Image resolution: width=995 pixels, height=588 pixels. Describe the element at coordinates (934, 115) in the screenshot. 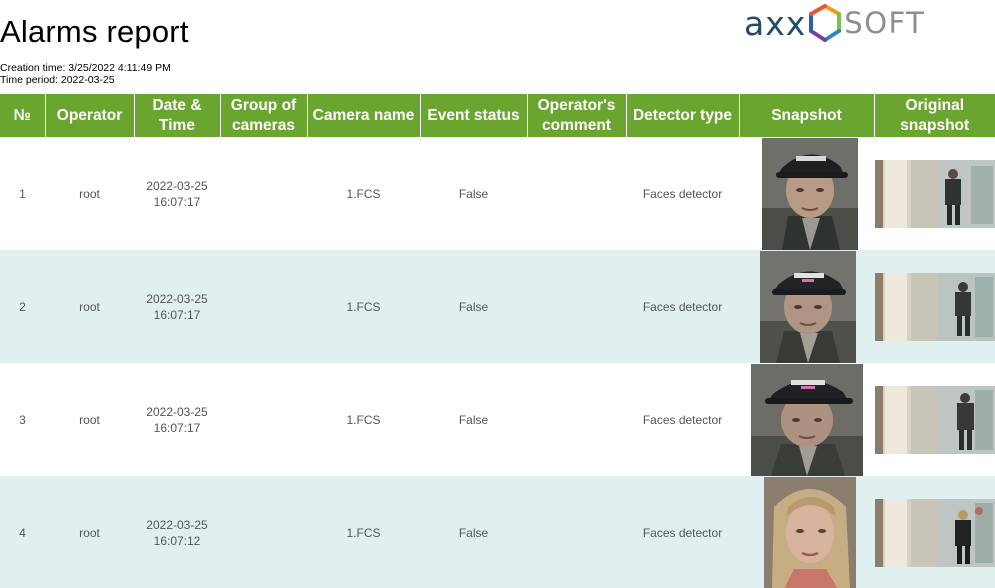

I see `col-header-original-snapshot: Original snapshot` at that location.